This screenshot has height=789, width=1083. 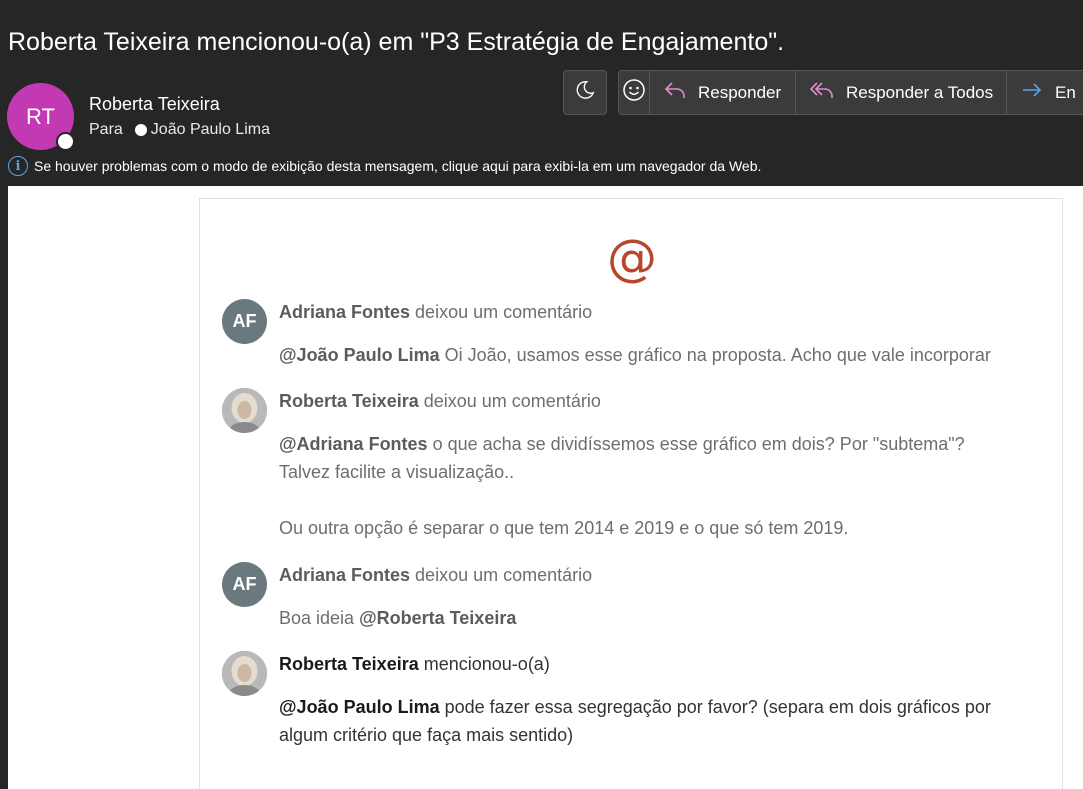 I want to click on forward-button: En, so click(x=1045, y=92).